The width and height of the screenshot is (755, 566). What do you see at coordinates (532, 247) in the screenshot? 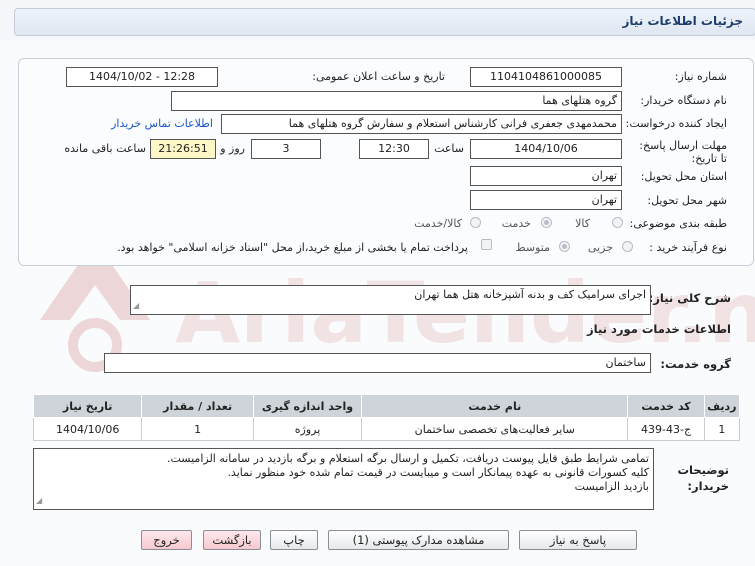
I see `process-option-medium: متوسط` at bounding box center [532, 247].